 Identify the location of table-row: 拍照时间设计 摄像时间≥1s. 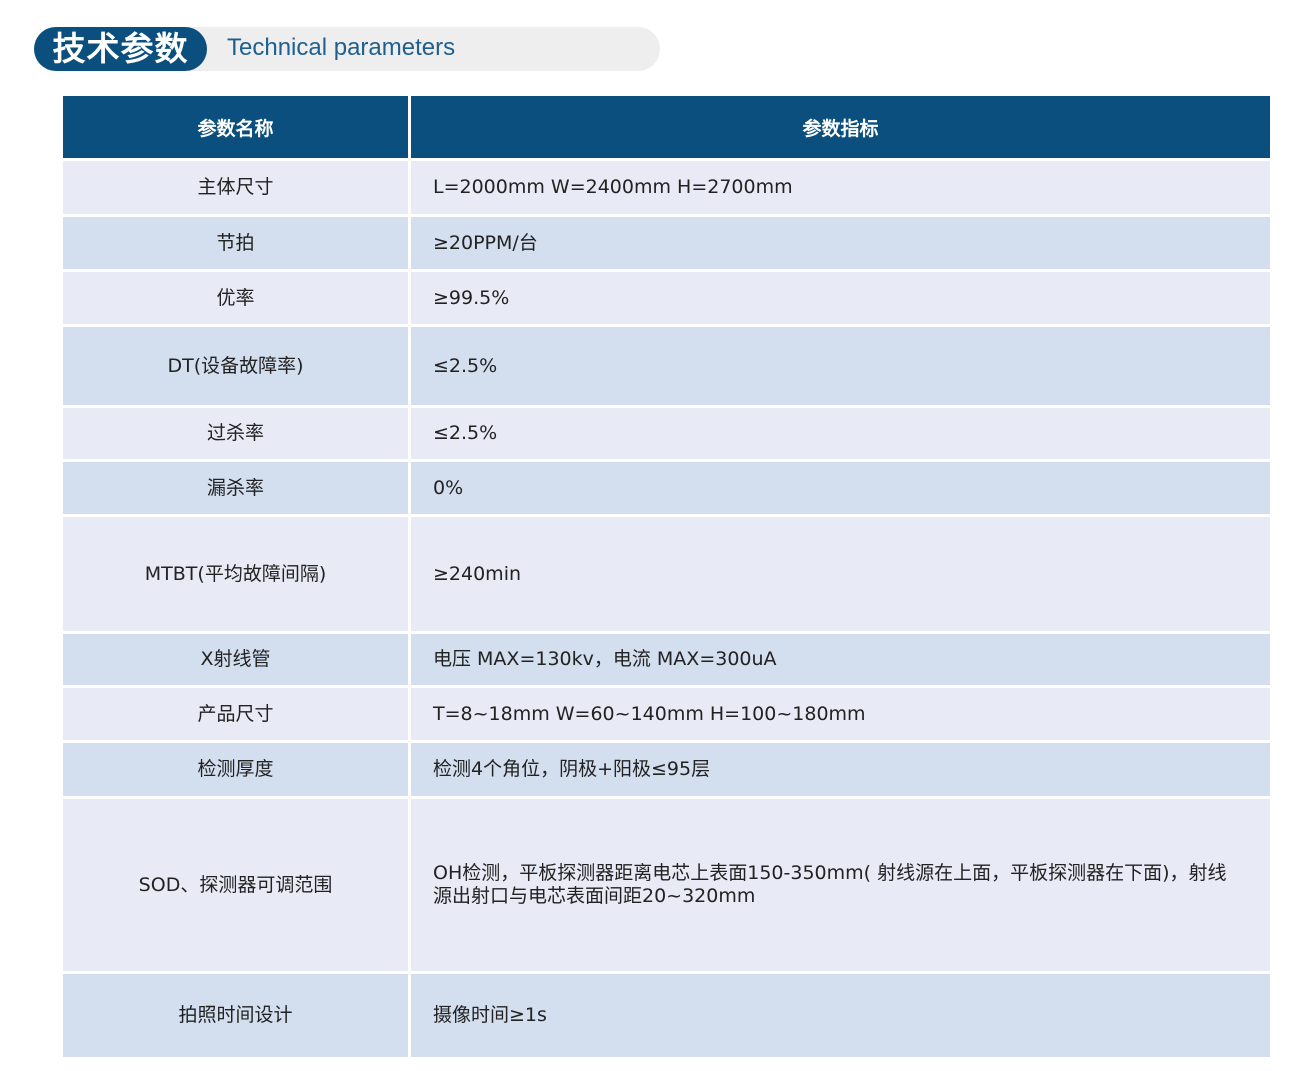
(666, 1014).